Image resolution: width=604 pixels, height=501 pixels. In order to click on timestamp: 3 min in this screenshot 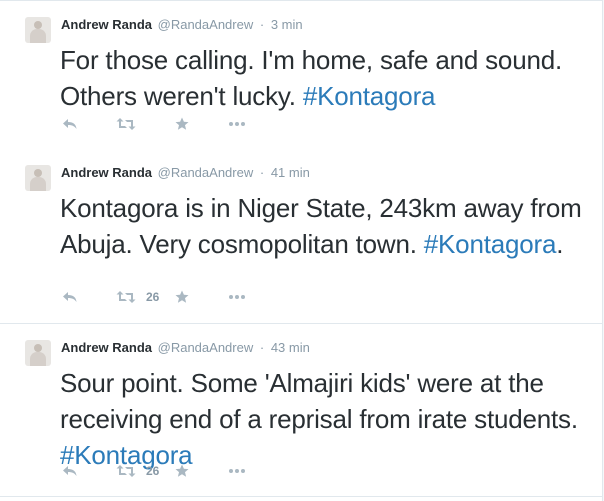, I will do `click(287, 24)`.